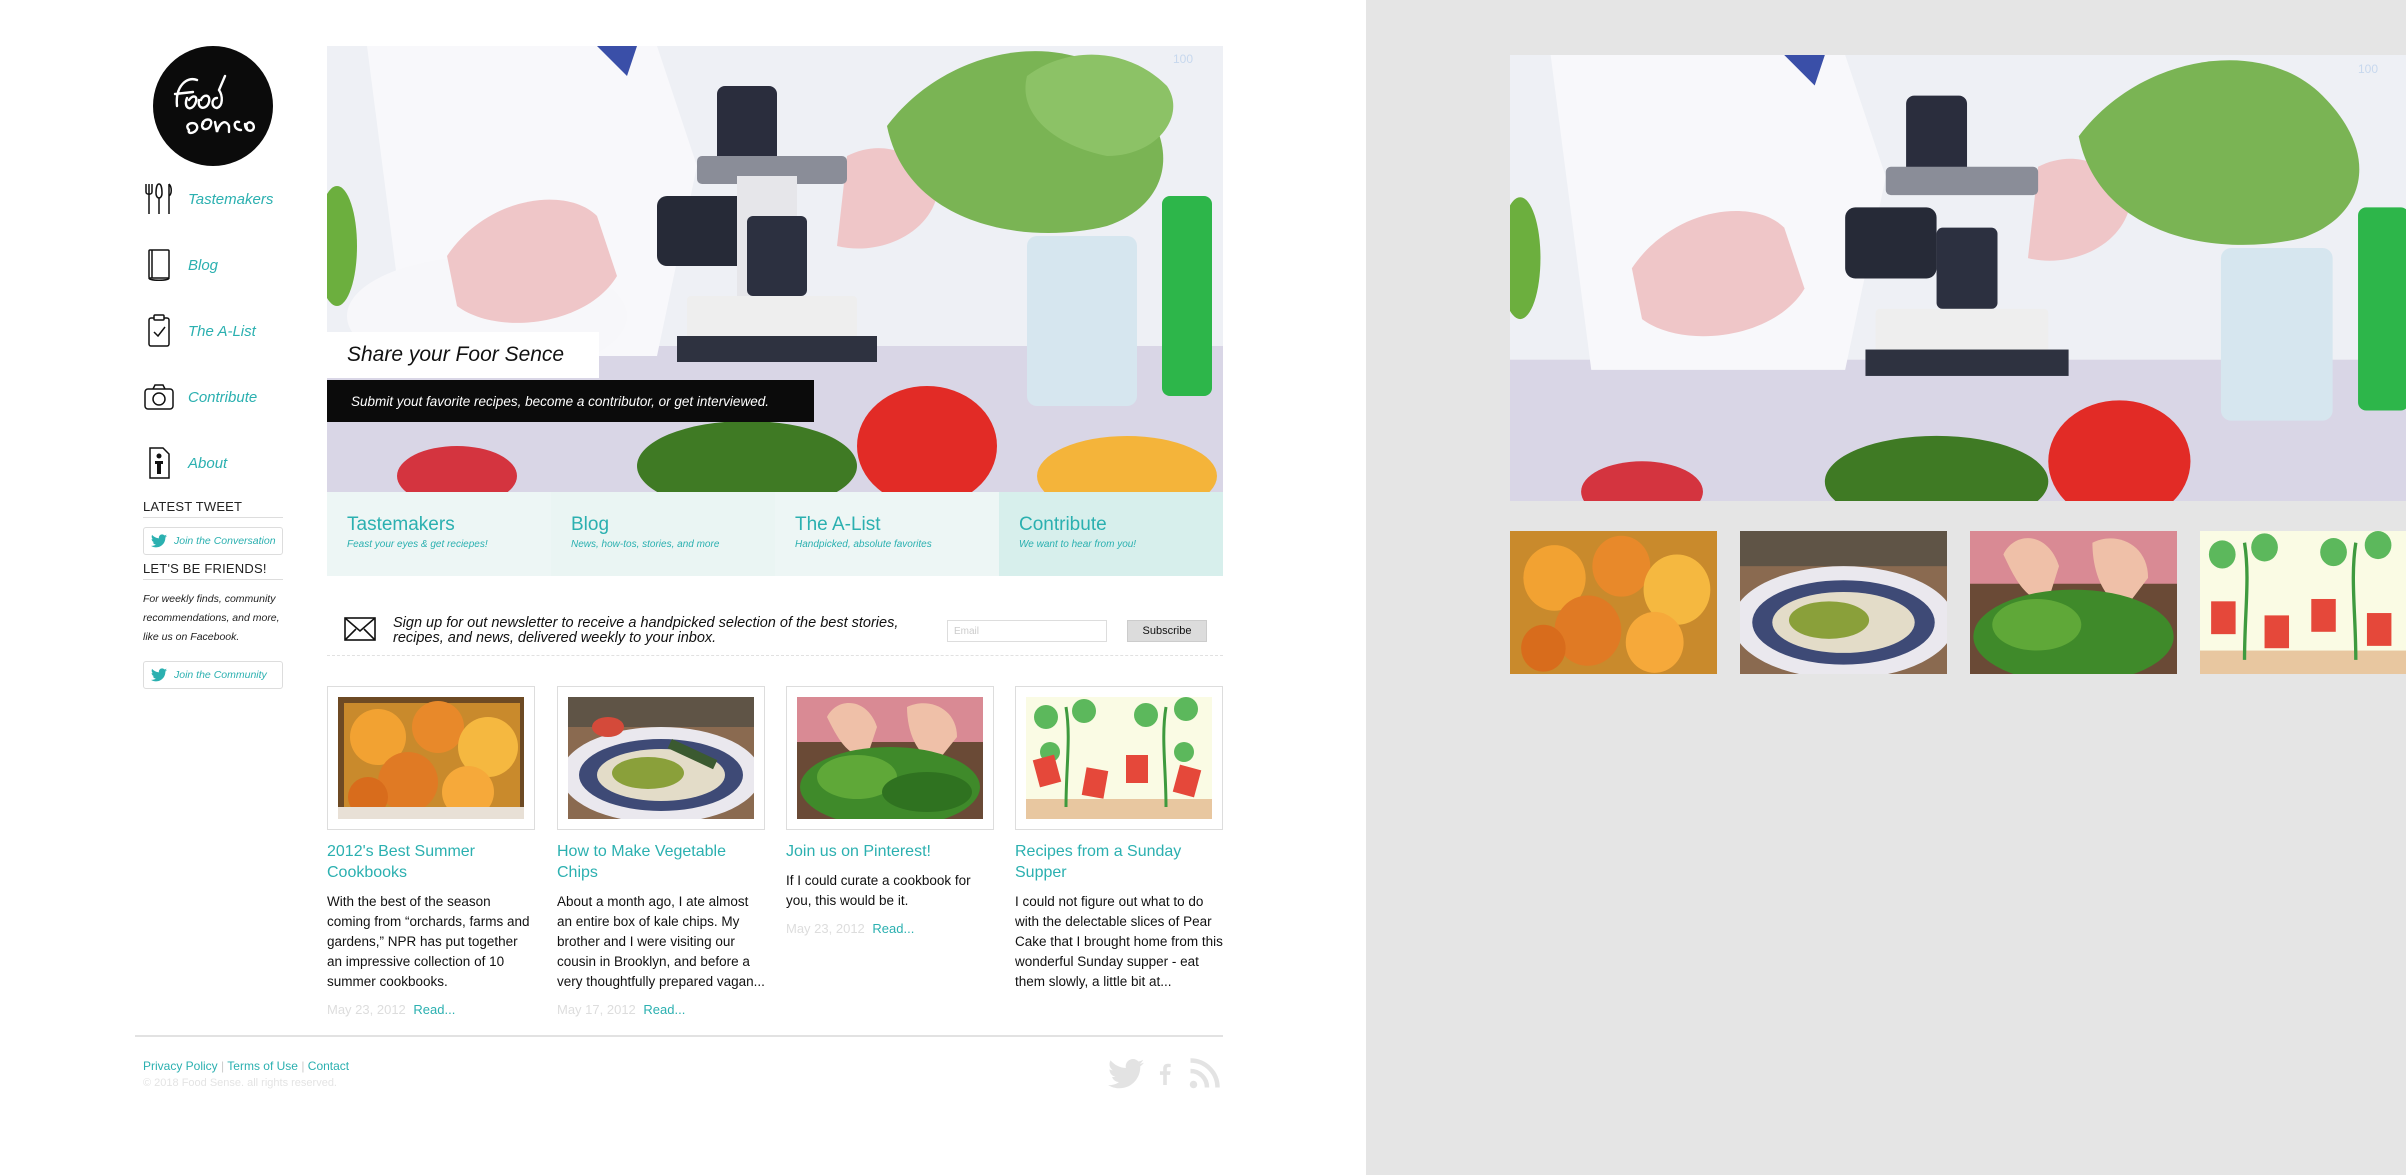 The width and height of the screenshot is (2406, 1175). I want to click on hero-image, so click(775, 269).